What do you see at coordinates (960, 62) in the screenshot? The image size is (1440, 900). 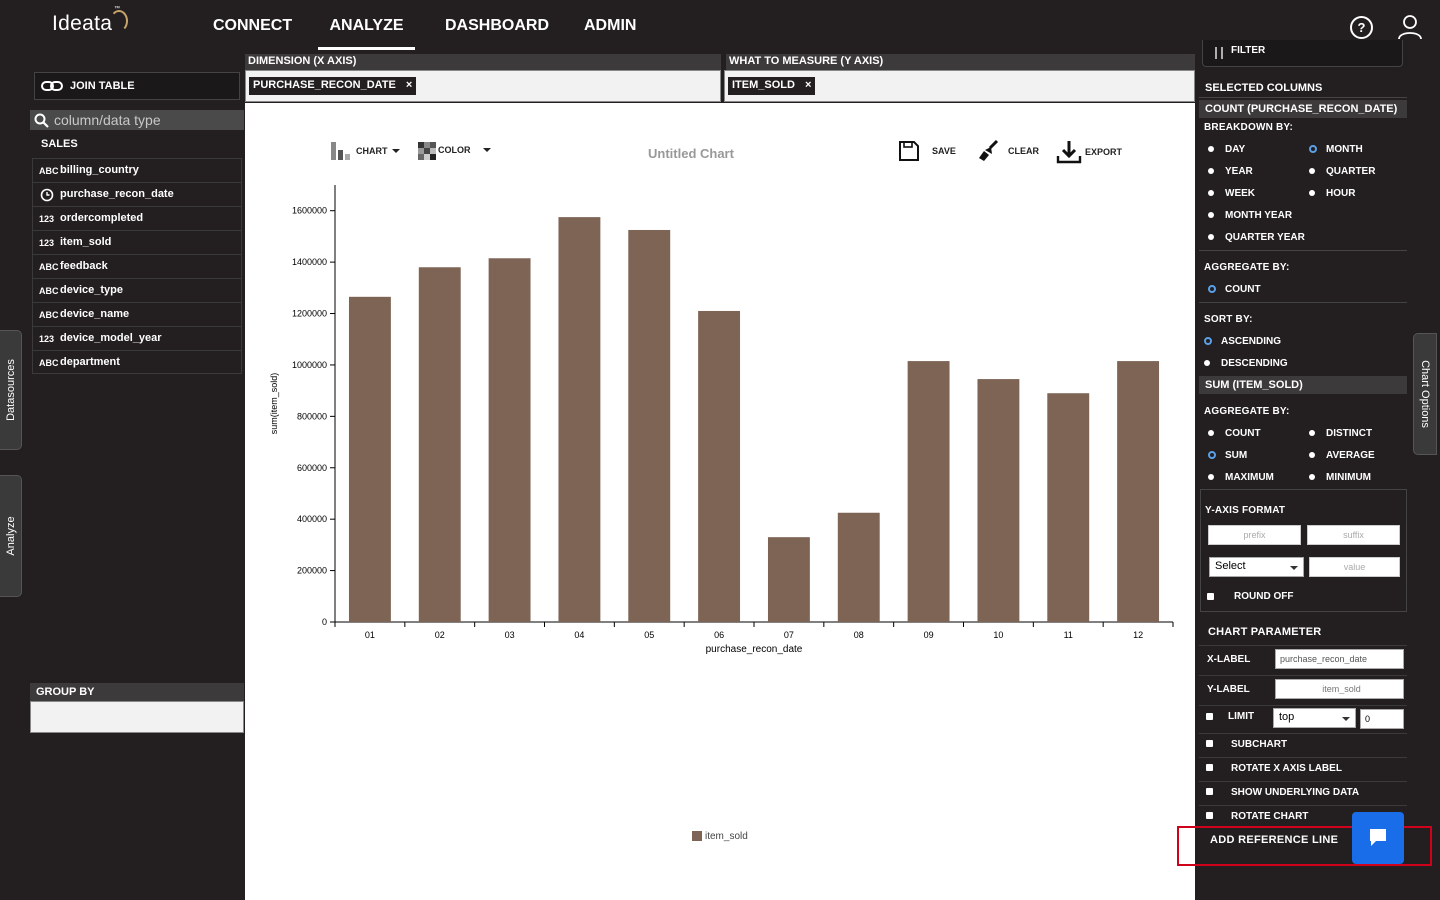 I see `y-axis-label: WHAT TO MEASURE (Y AXIS)` at bounding box center [960, 62].